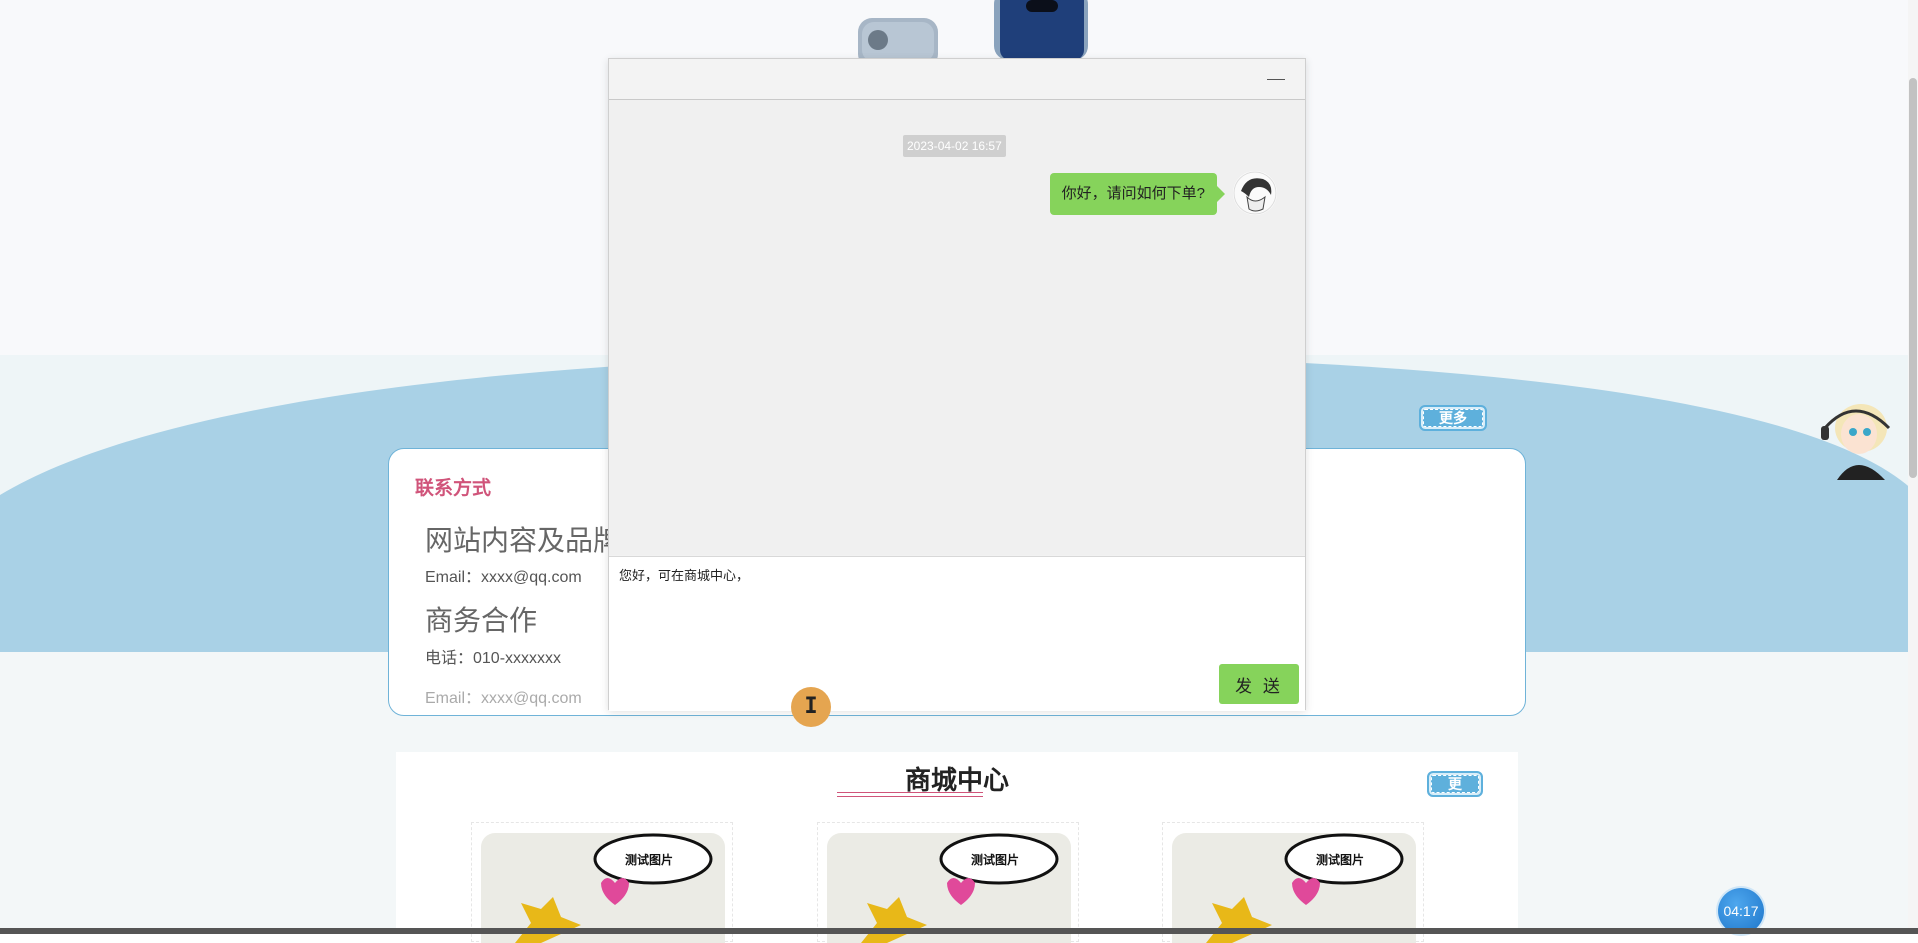 This screenshot has height=943, width=1918. Describe the element at coordinates (1255, 193) in the screenshot. I see `user-avatar-icon` at that location.